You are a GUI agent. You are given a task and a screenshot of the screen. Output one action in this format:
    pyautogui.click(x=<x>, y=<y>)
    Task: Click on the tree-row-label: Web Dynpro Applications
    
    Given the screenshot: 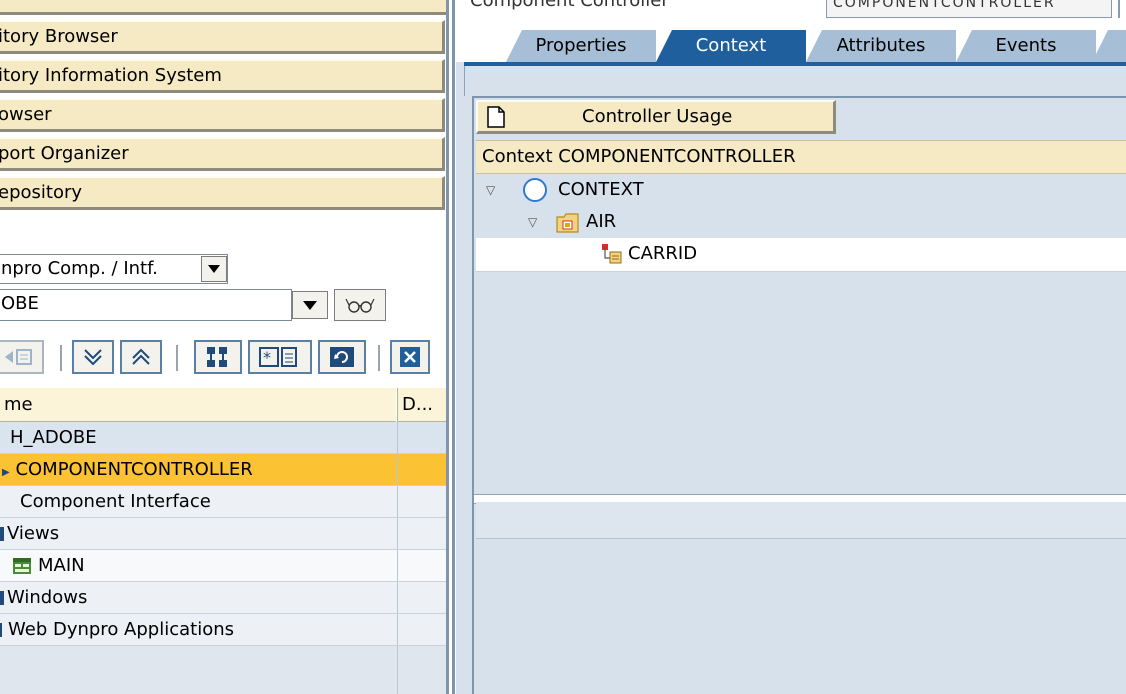 What is the action you would take?
    pyautogui.click(x=121, y=629)
    